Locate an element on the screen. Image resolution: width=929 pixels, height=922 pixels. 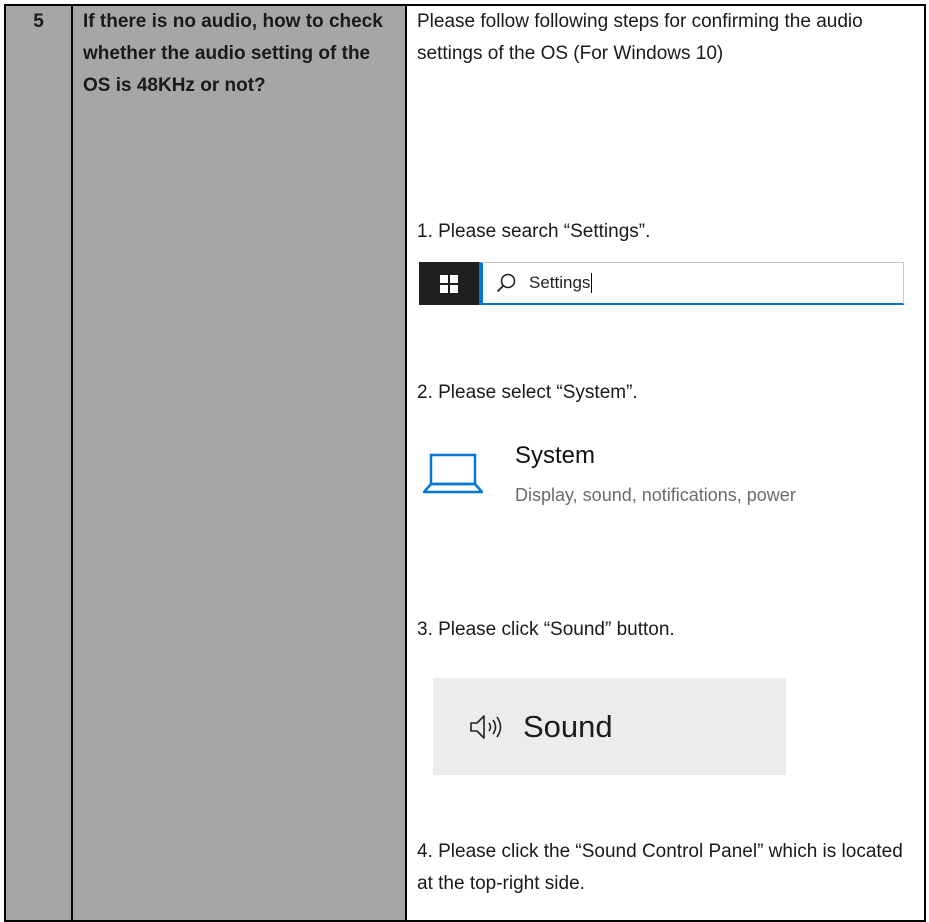
speaker-icon is located at coordinates (486, 726).